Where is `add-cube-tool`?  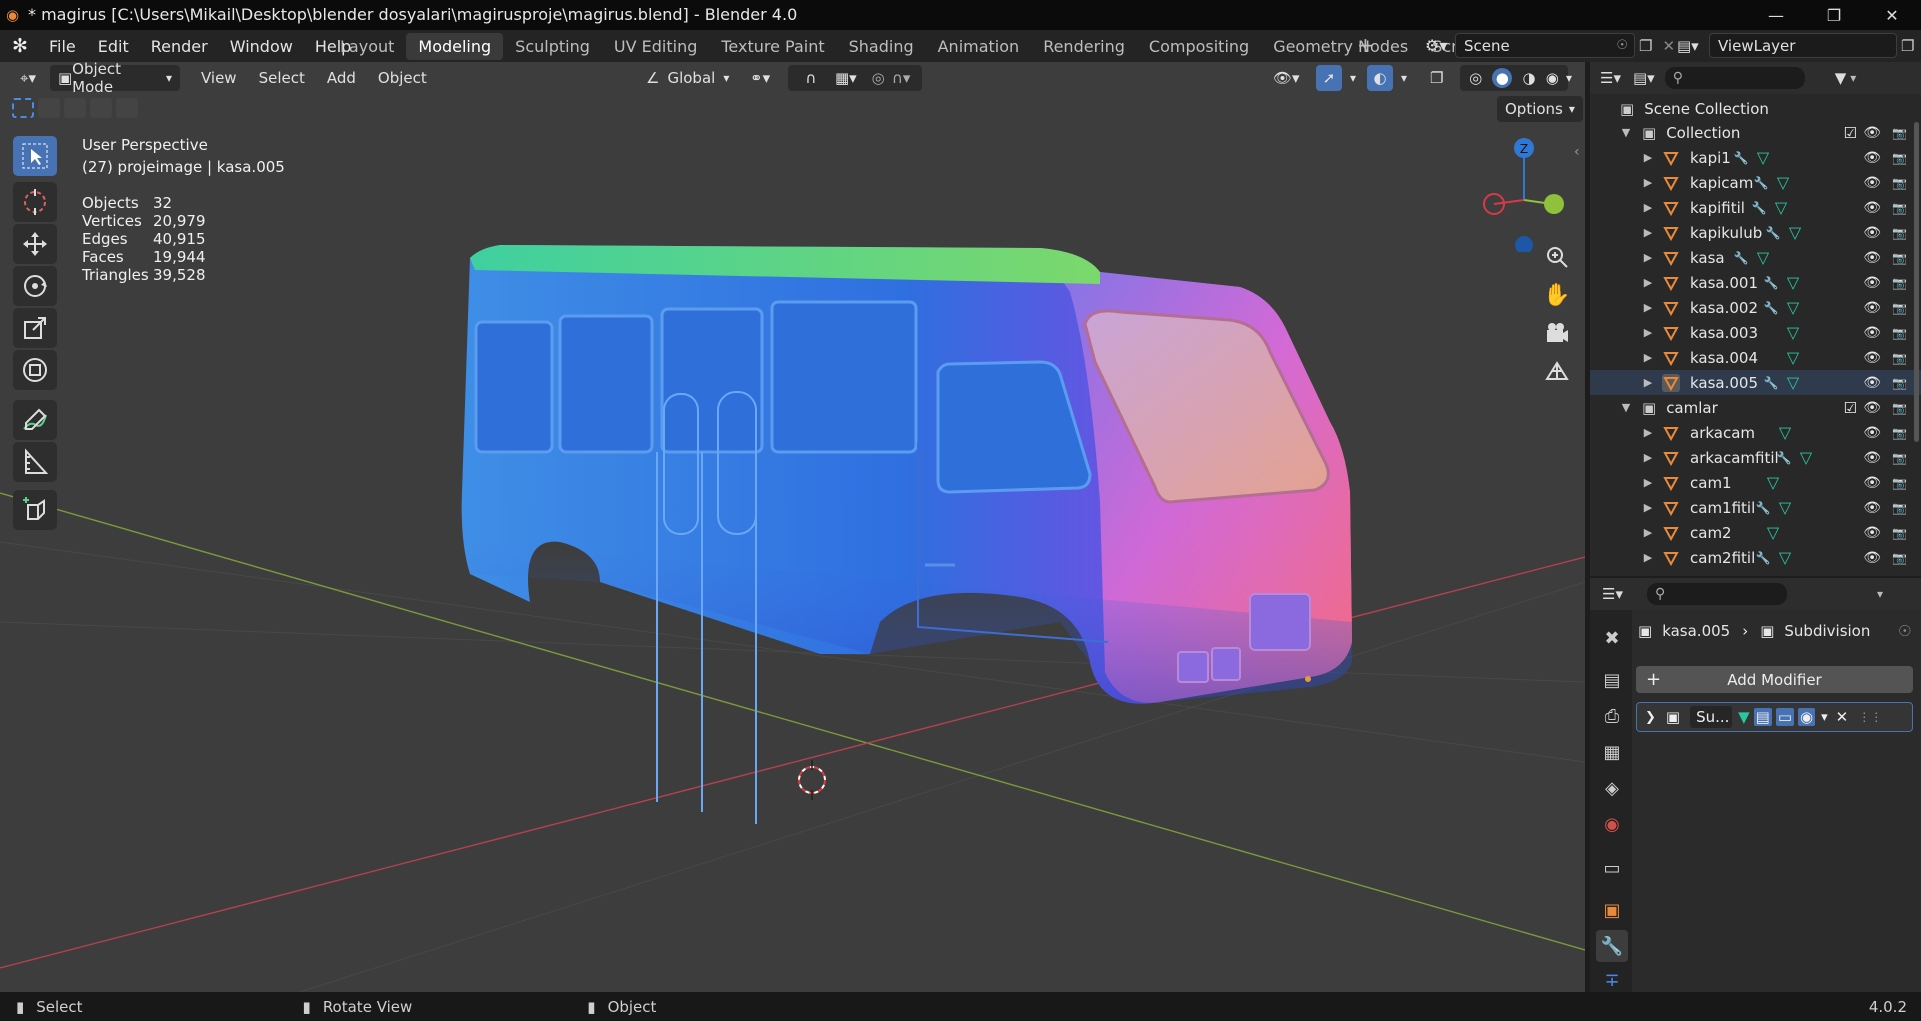 add-cube-tool is located at coordinates (35, 510).